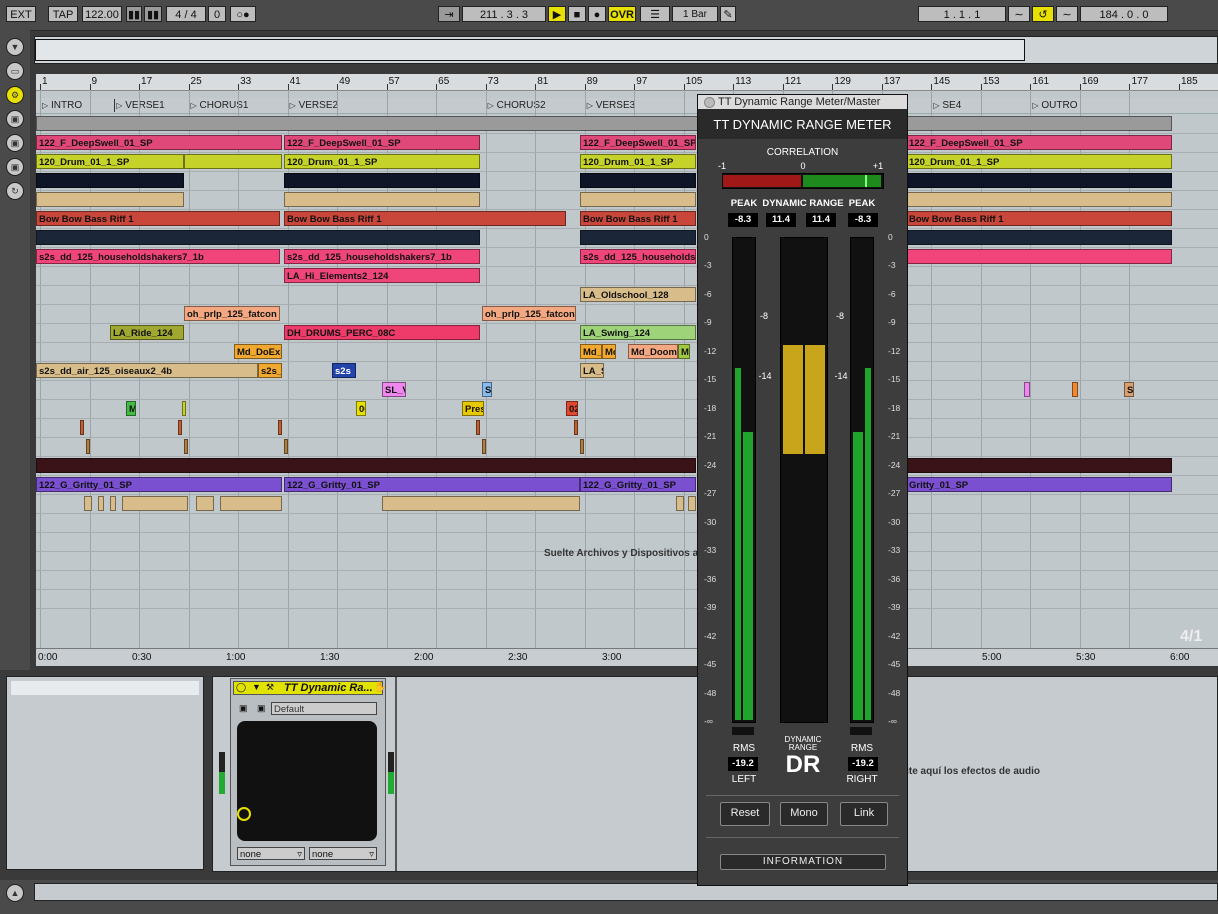  What do you see at coordinates (627, 657) in the screenshot?
I see `time-ruler: 0:00 0:30 1:00 1:30 2:00 2:30 3:00 5:00 5:30 6:00` at bounding box center [627, 657].